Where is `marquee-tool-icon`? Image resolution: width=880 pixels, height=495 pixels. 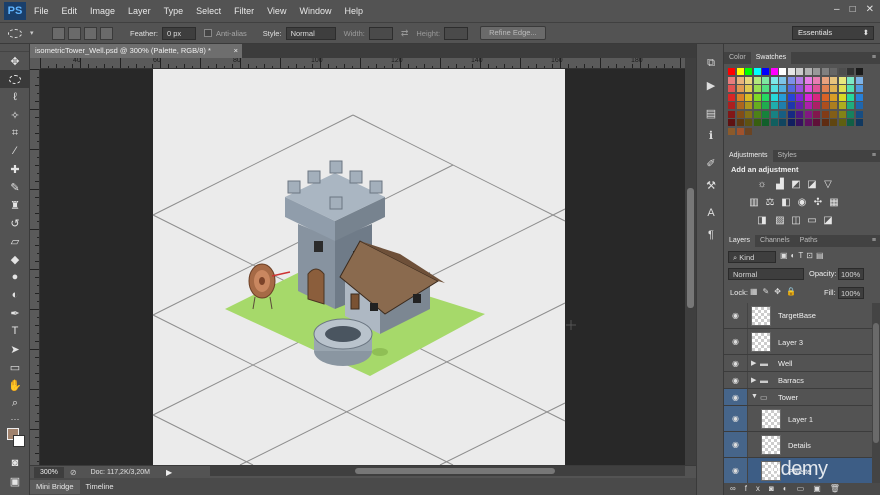
marquee-tool-icon is located at coordinates (15, 79).